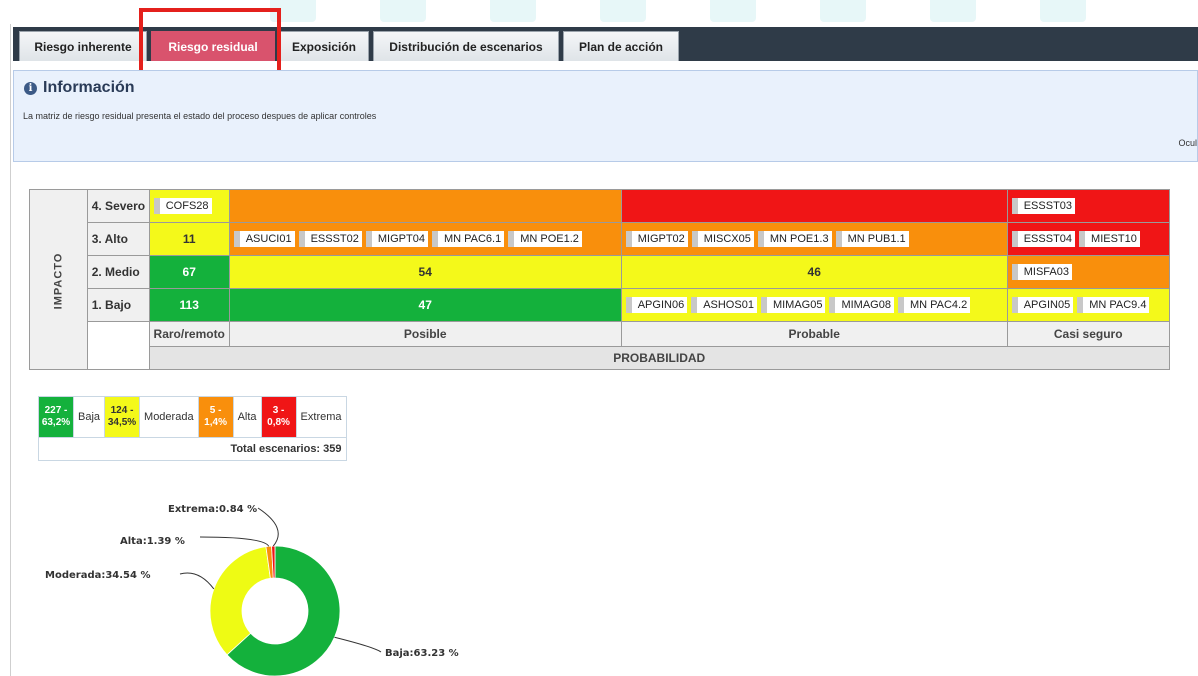  Describe the element at coordinates (425, 305) in the screenshot. I see `cell-bajo-posible-count: 47` at that location.